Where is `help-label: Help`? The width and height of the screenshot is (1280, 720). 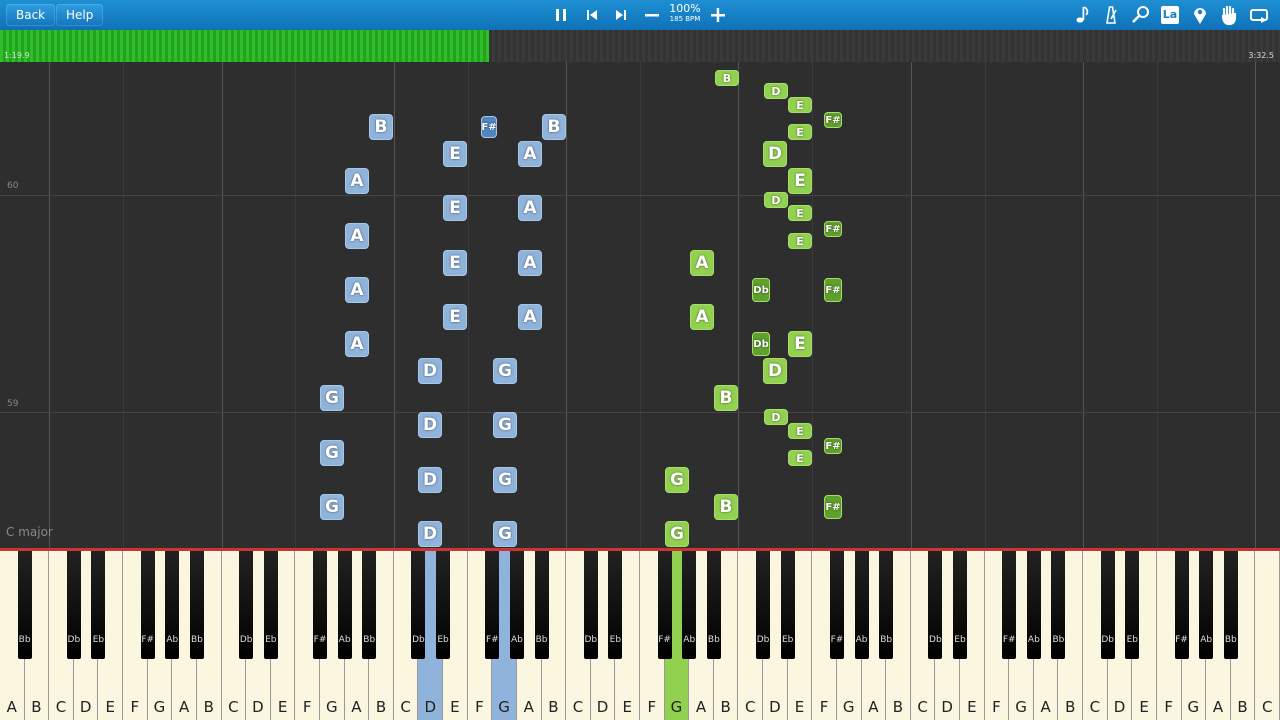
help-label: Help is located at coordinates (80, 15).